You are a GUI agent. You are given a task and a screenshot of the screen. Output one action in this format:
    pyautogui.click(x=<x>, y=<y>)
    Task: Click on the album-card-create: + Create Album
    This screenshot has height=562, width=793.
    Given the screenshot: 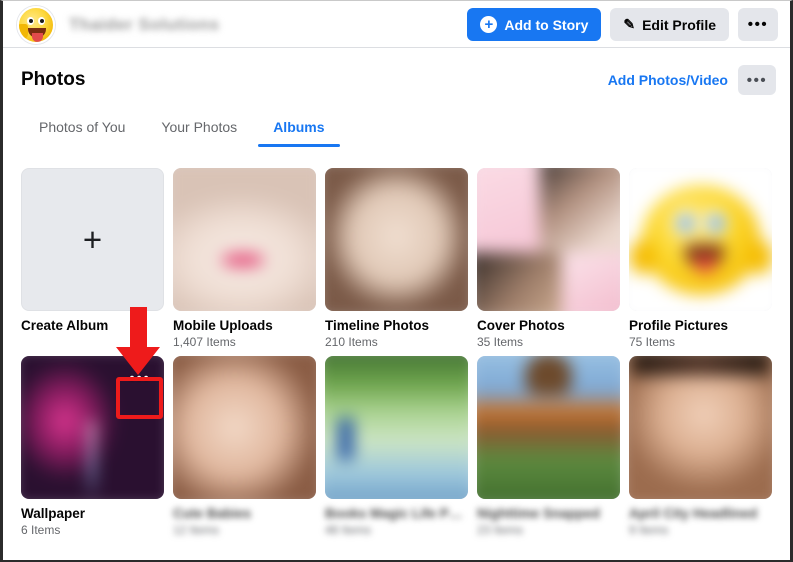 What is the action you would take?
    pyautogui.click(x=92, y=258)
    